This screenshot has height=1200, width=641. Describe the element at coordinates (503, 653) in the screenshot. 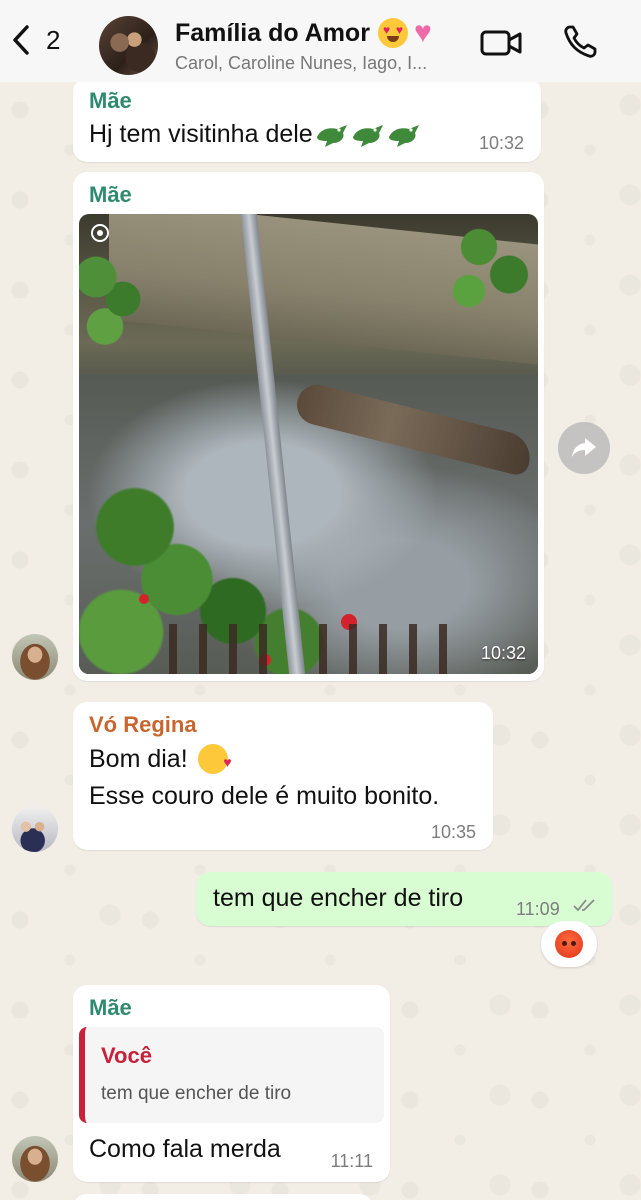

I see `photo-time: 10:32` at that location.